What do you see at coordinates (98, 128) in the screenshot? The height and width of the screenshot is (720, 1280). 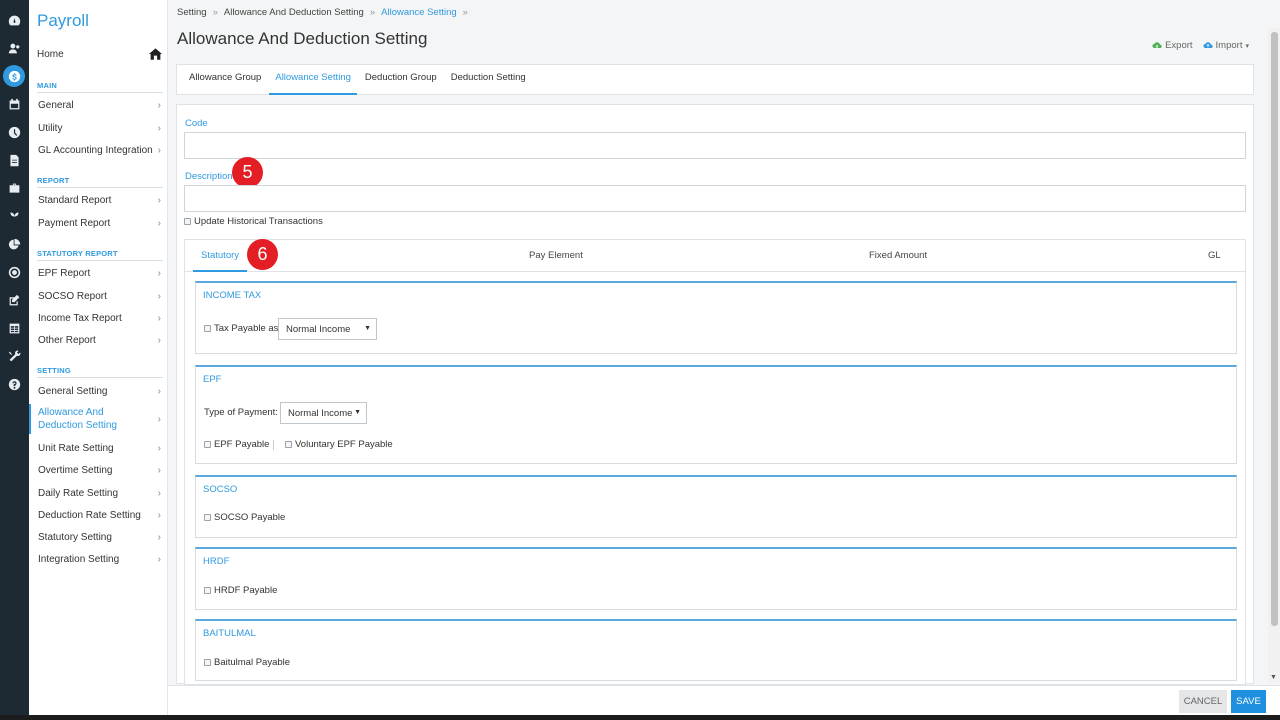 I see `sidebar-item-utility: Utility ›` at bounding box center [98, 128].